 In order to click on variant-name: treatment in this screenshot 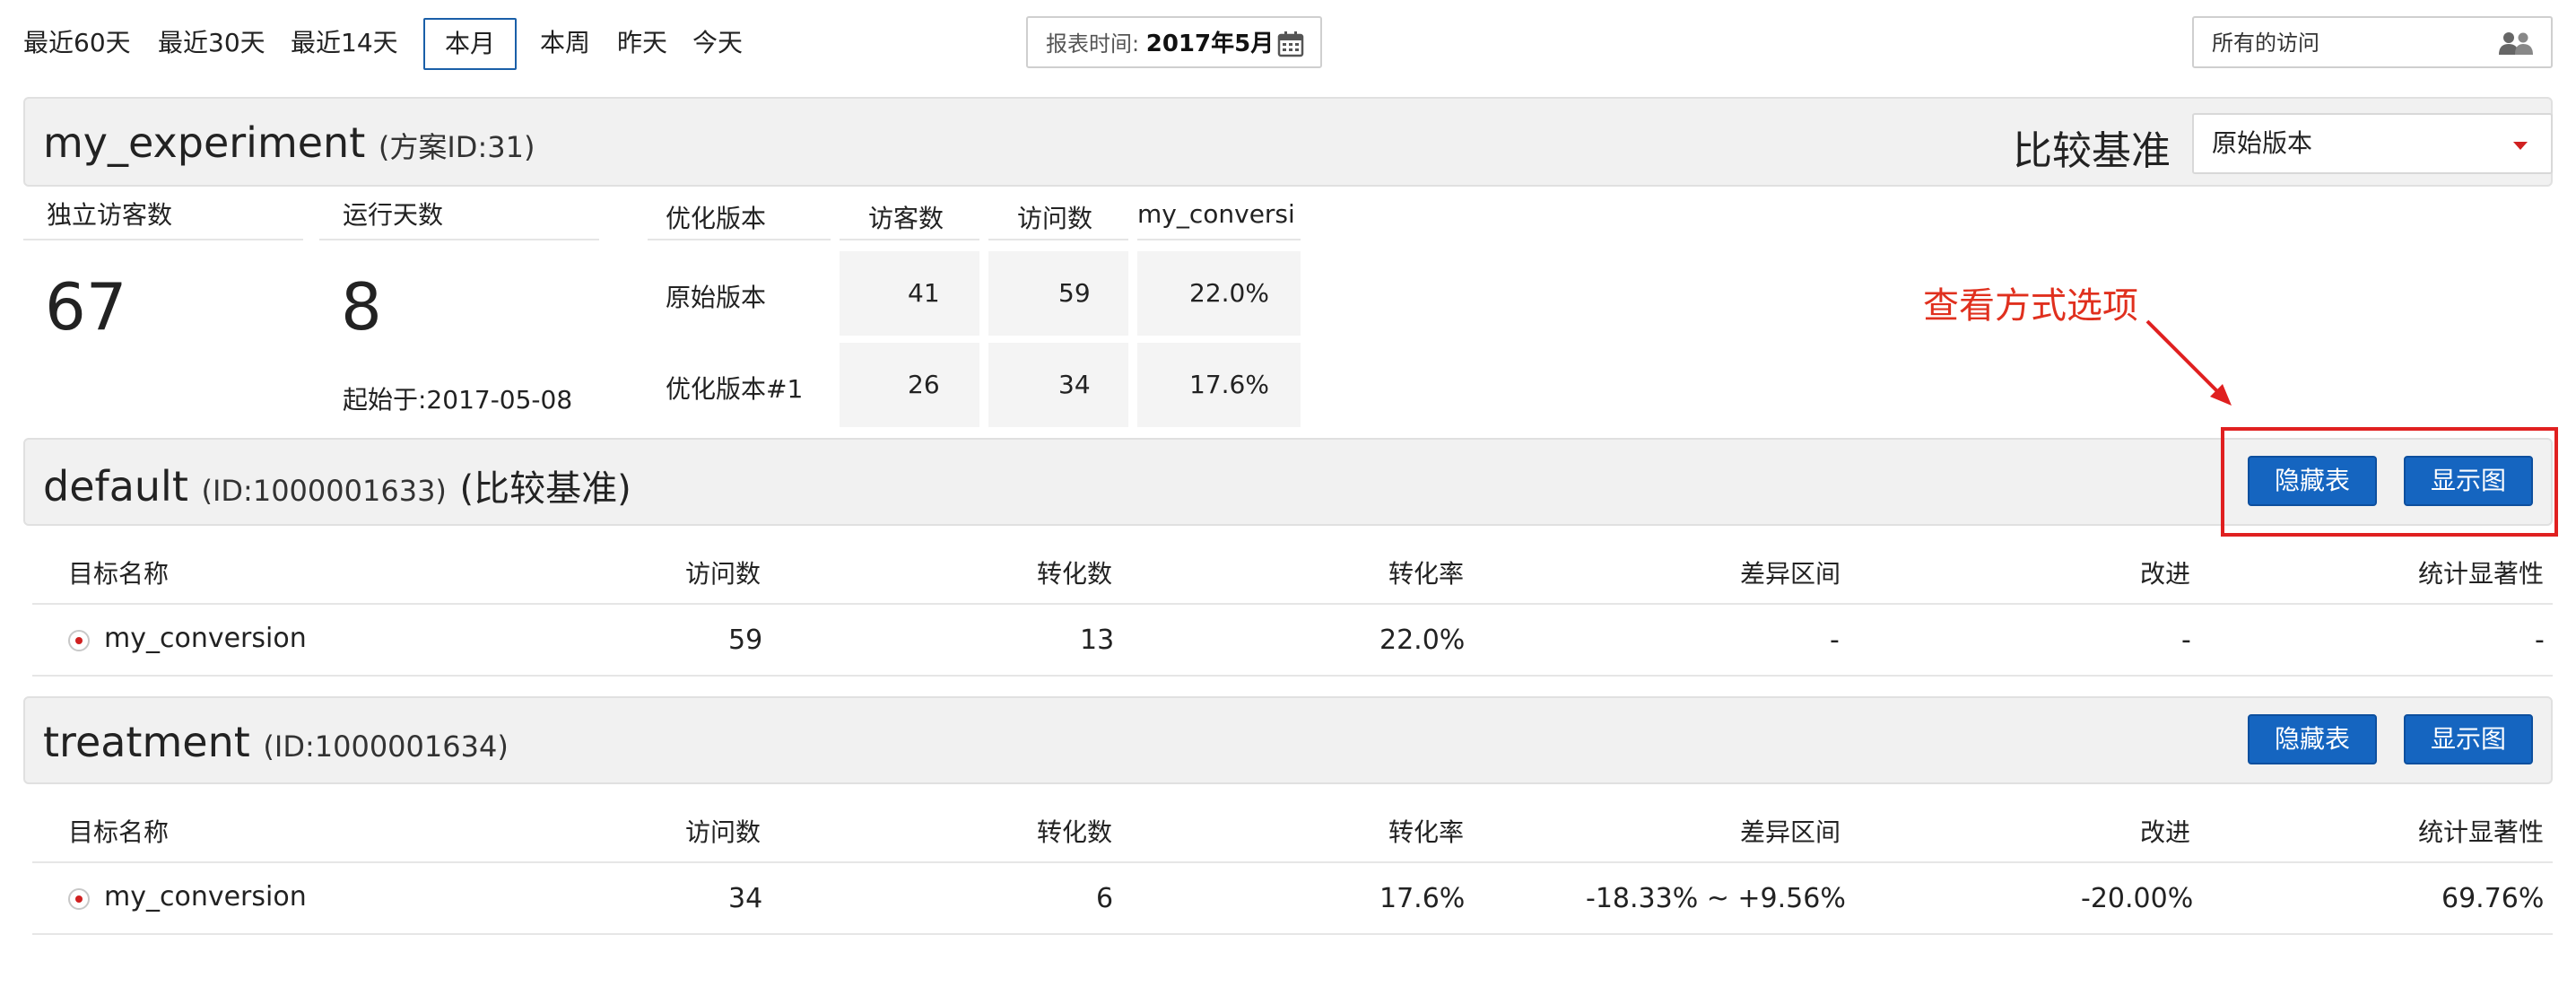, I will do `click(146, 742)`.